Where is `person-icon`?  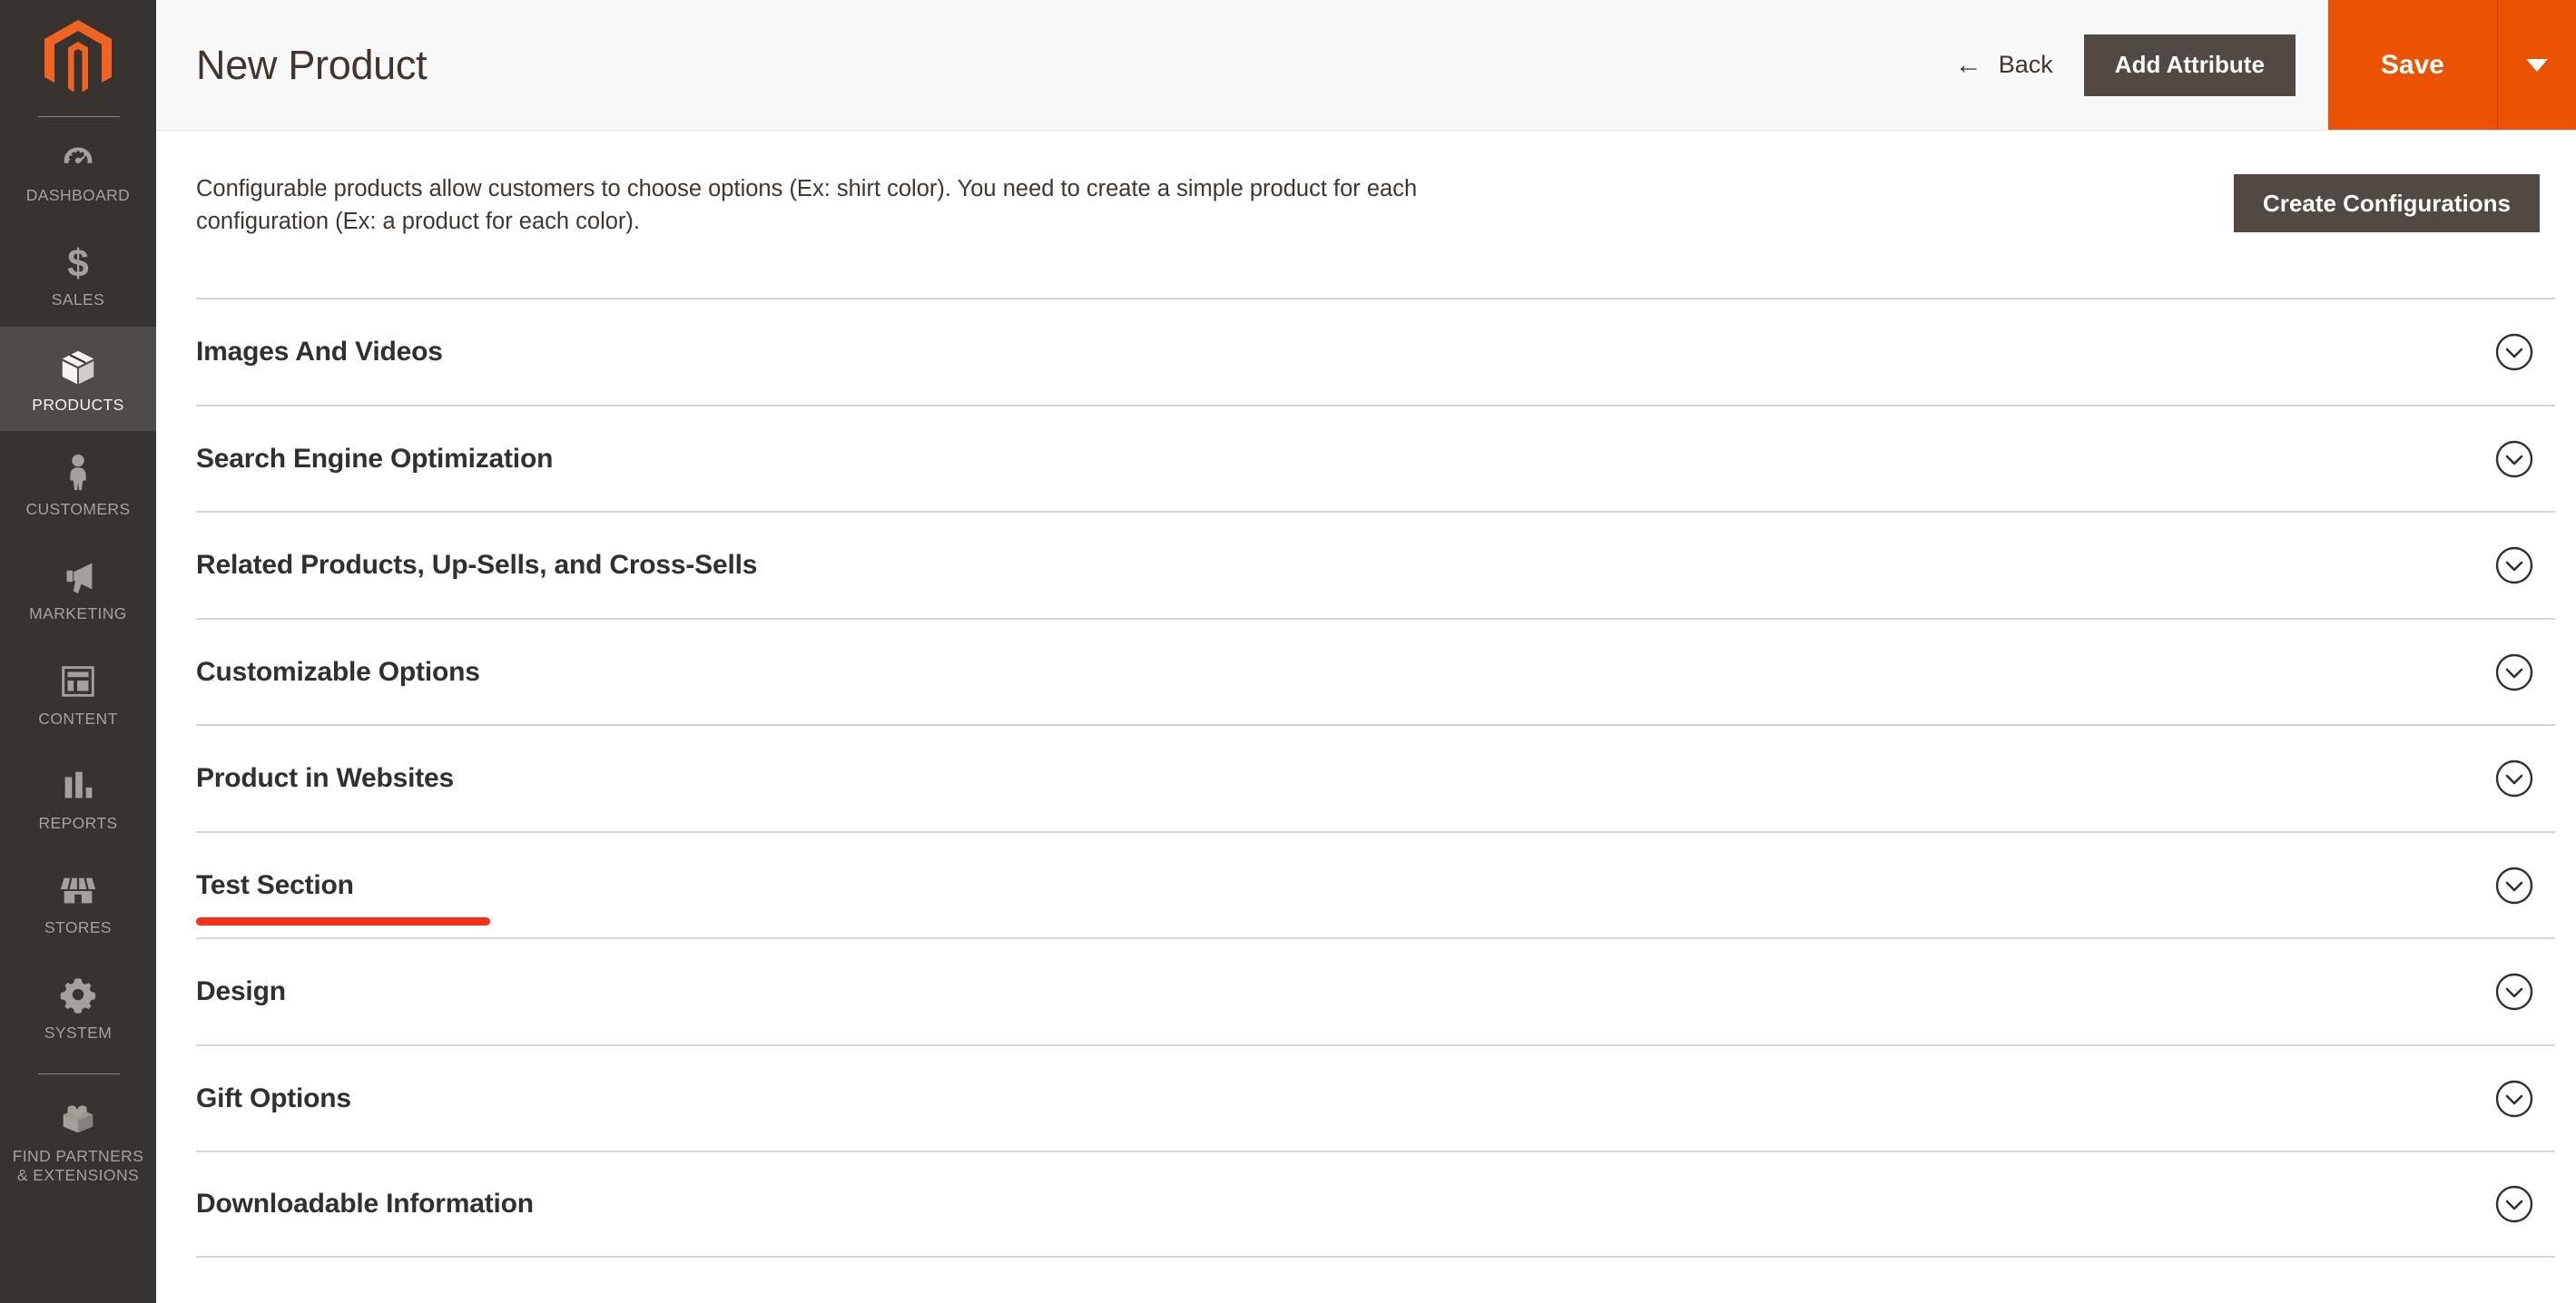 person-icon is located at coordinates (78, 472).